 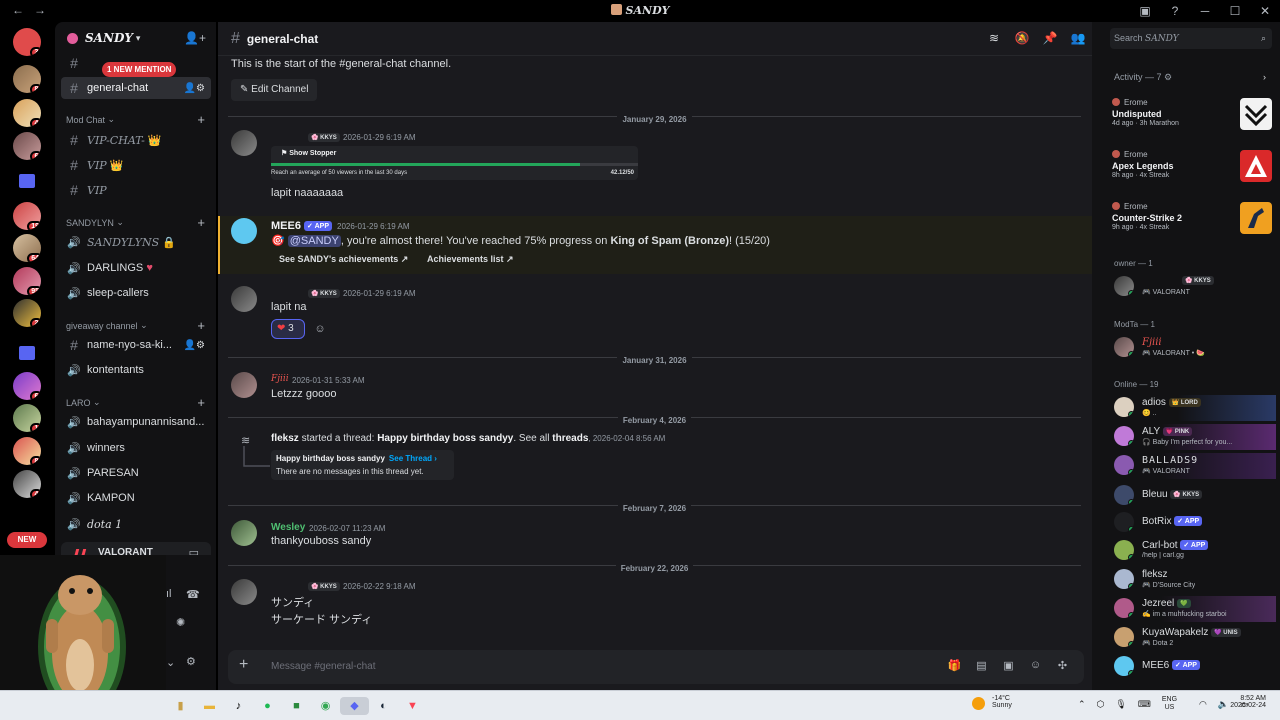 What do you see at coordinates (136, 190) in the screenshot?
I see `channel-vip-2: # VIP` at bounding box center [136, 190].